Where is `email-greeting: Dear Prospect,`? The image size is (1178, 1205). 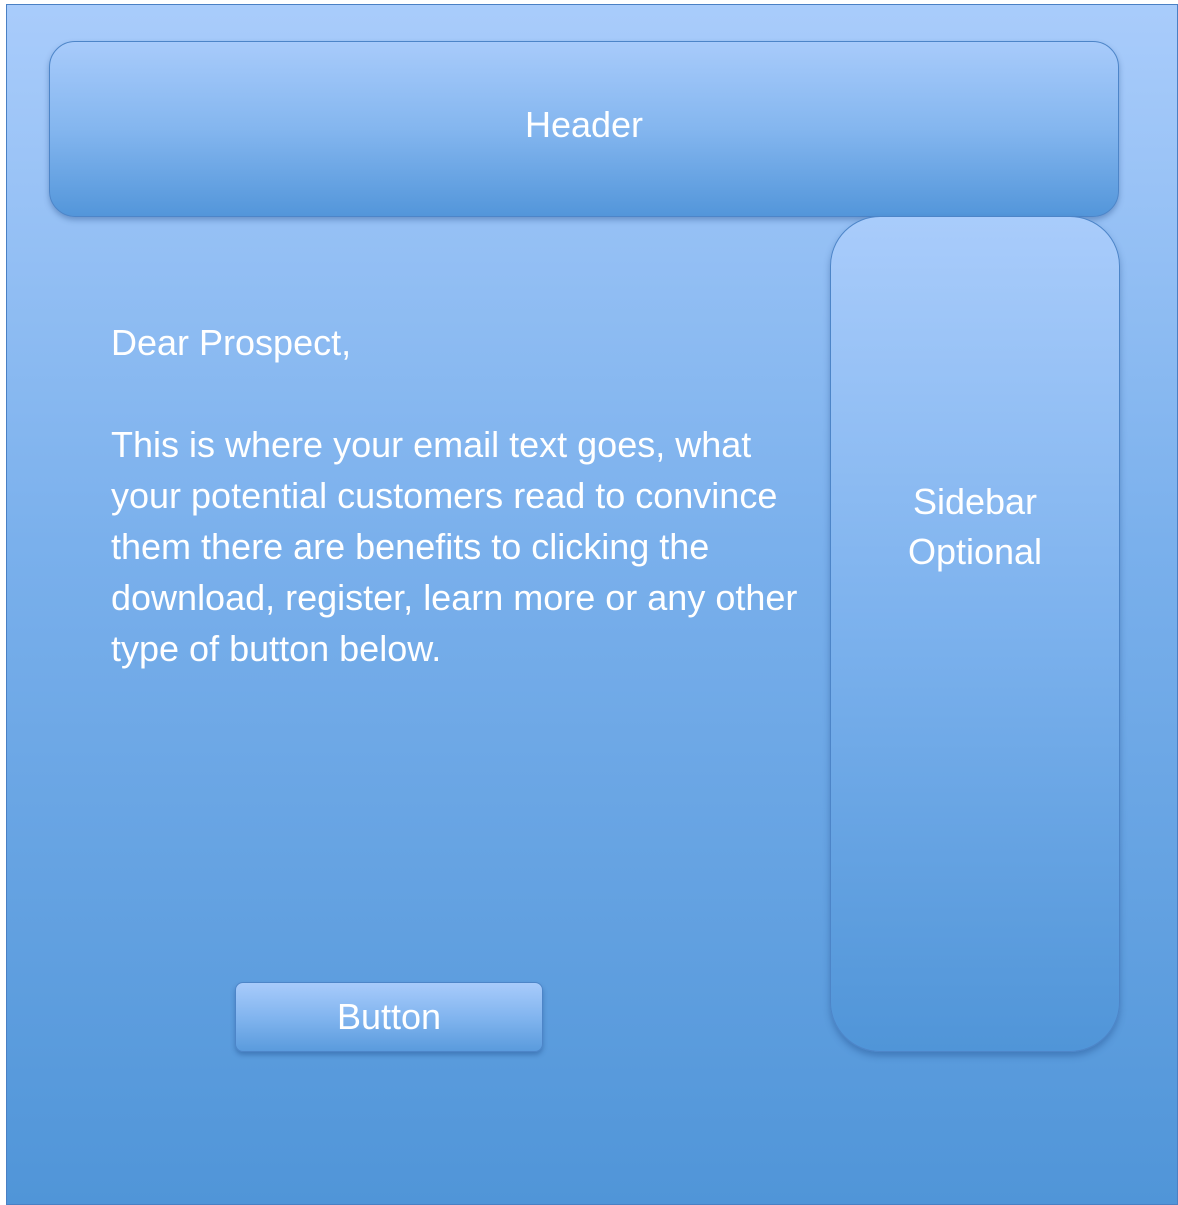 email-greeting: Dear Prospect, is located at coordinates (231, 342).